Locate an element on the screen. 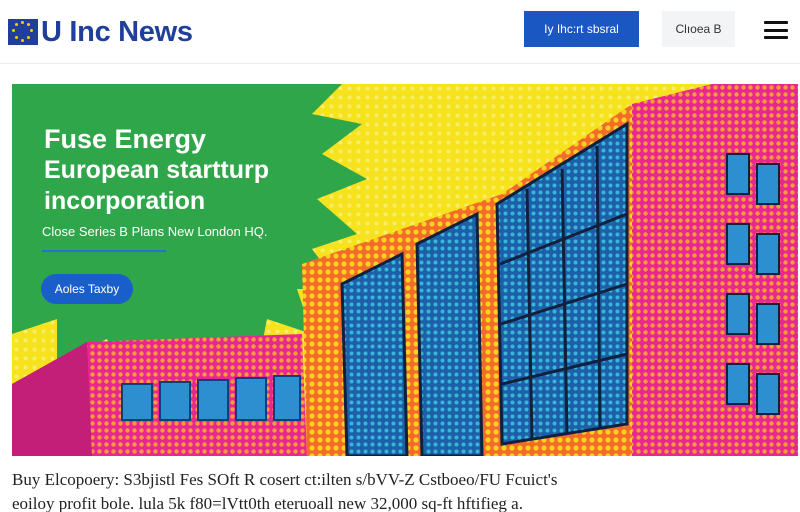 The height and width of the screenshot is (512, 800). site-logo: U Inc News is located at coordinates (100, 32).